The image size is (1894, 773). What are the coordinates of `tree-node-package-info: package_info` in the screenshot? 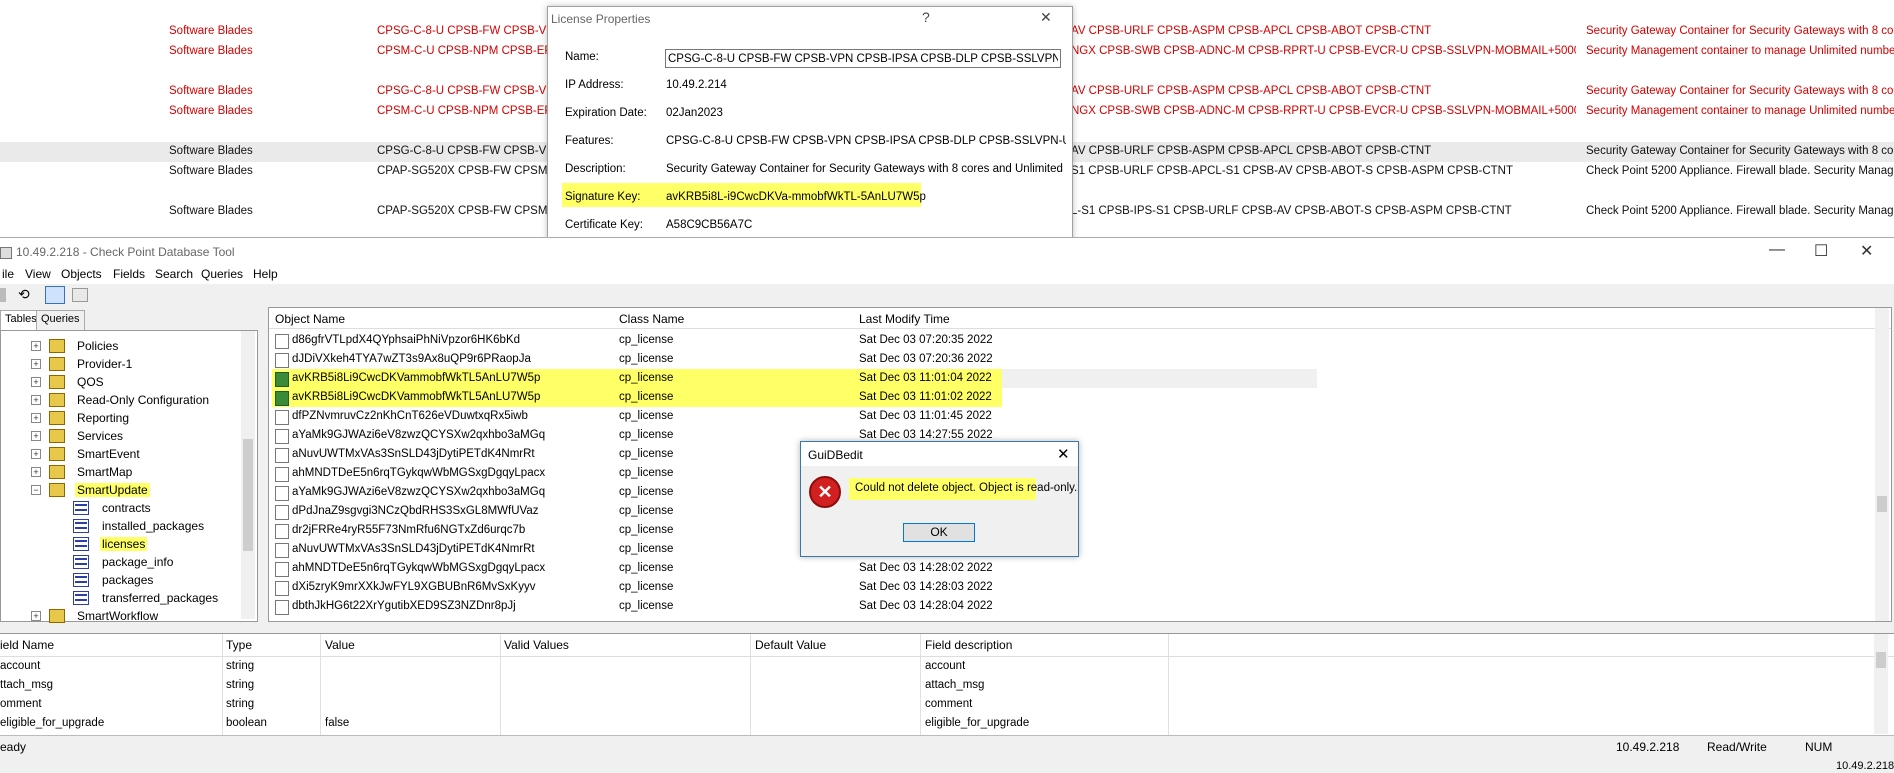 It's located at (121, 562).